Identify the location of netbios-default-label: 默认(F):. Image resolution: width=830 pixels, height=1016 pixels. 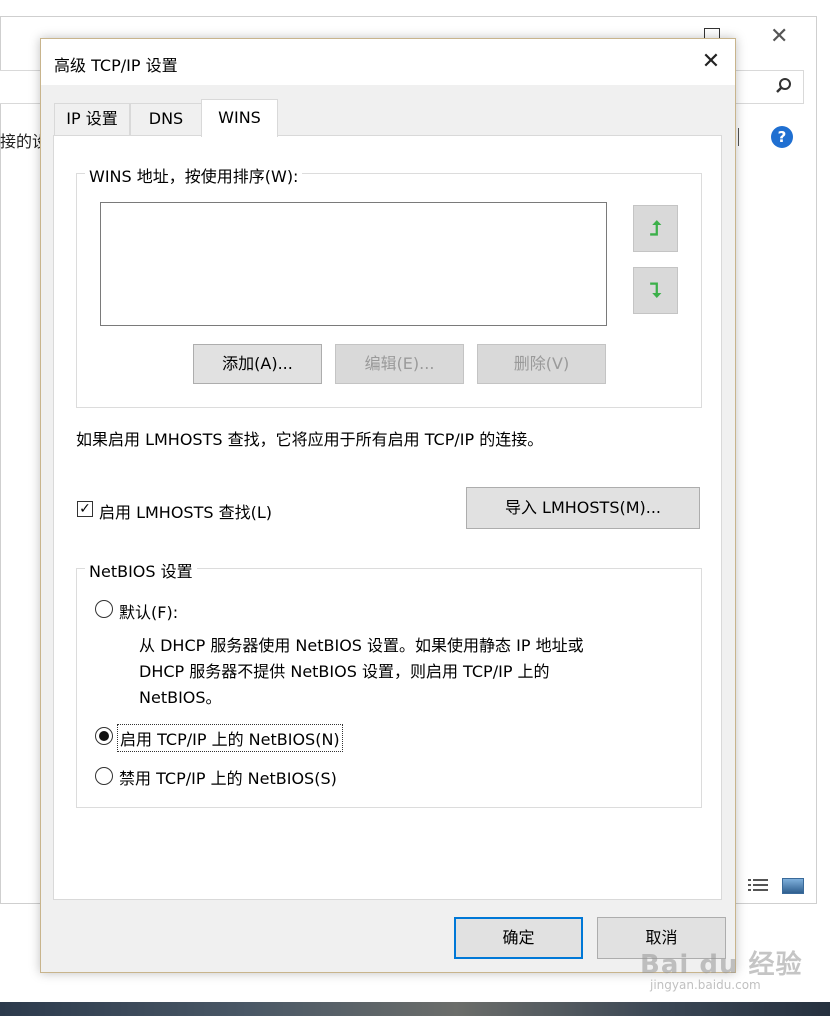
(148, 611).